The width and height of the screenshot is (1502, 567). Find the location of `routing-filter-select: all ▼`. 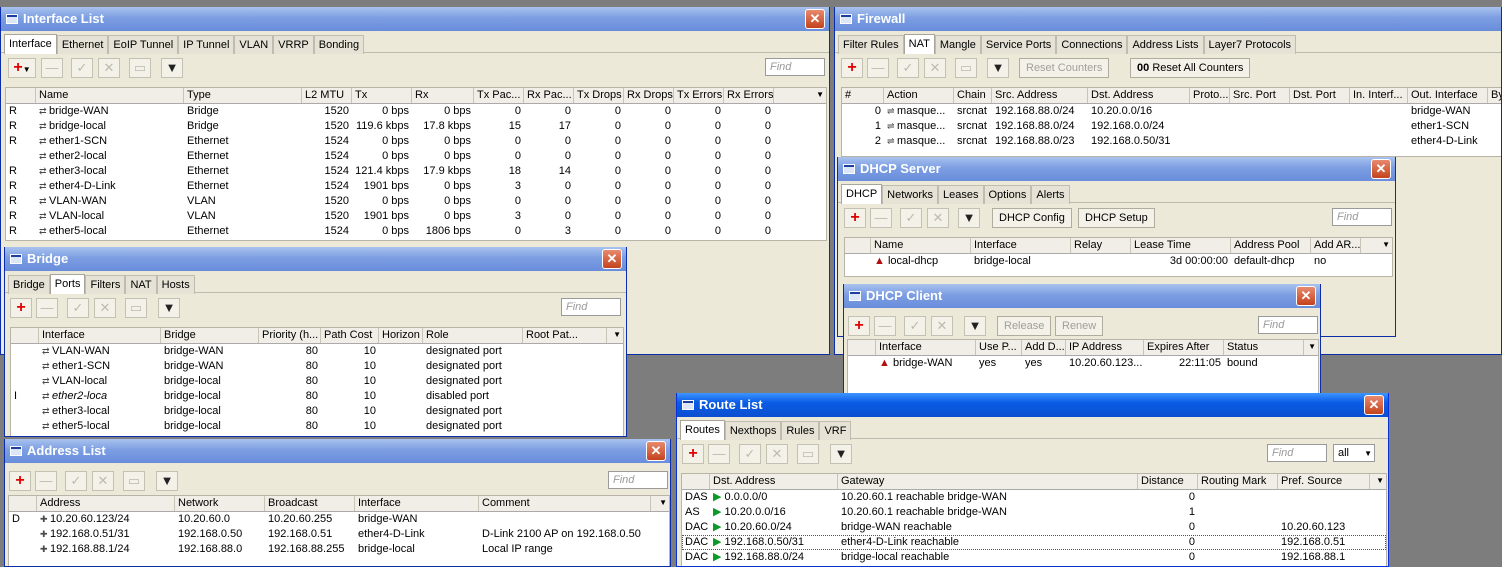

routing-filter-select: all ▼ is located at coordinates (1354, 453).